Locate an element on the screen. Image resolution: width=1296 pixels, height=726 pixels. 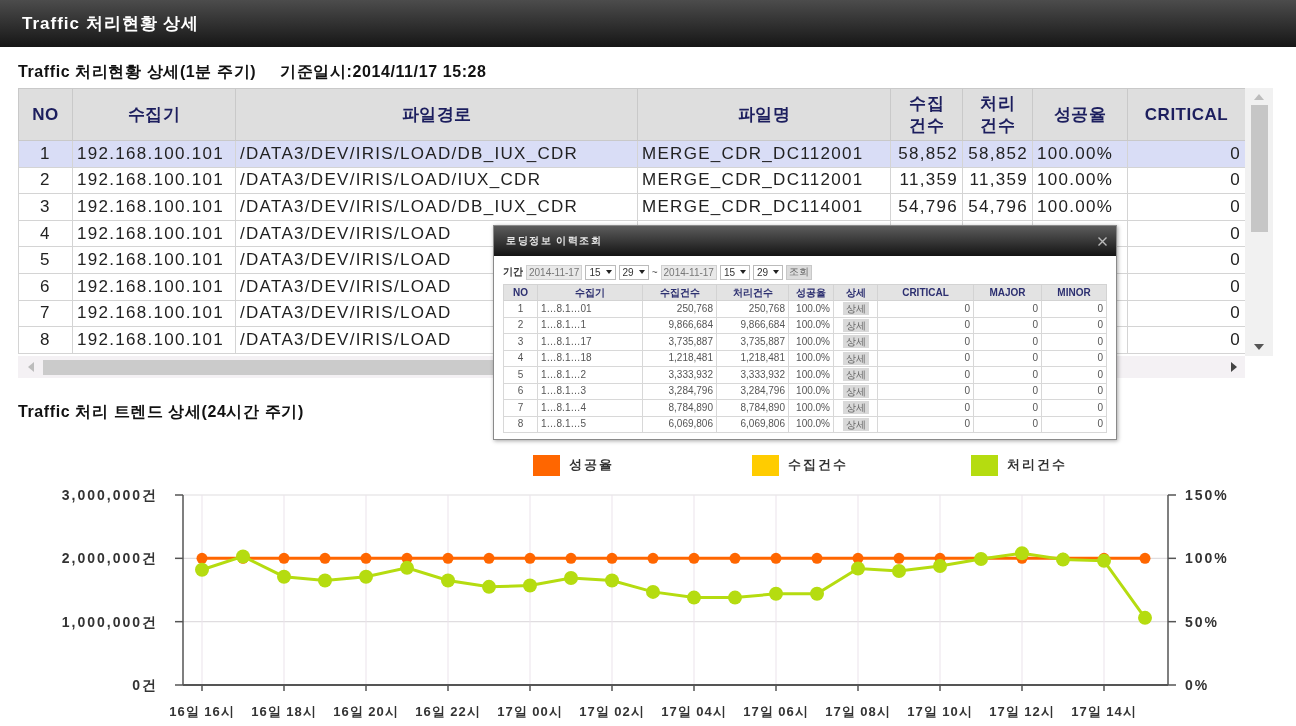
column-header: 처리 건수 is located at coordinates (997, 114).